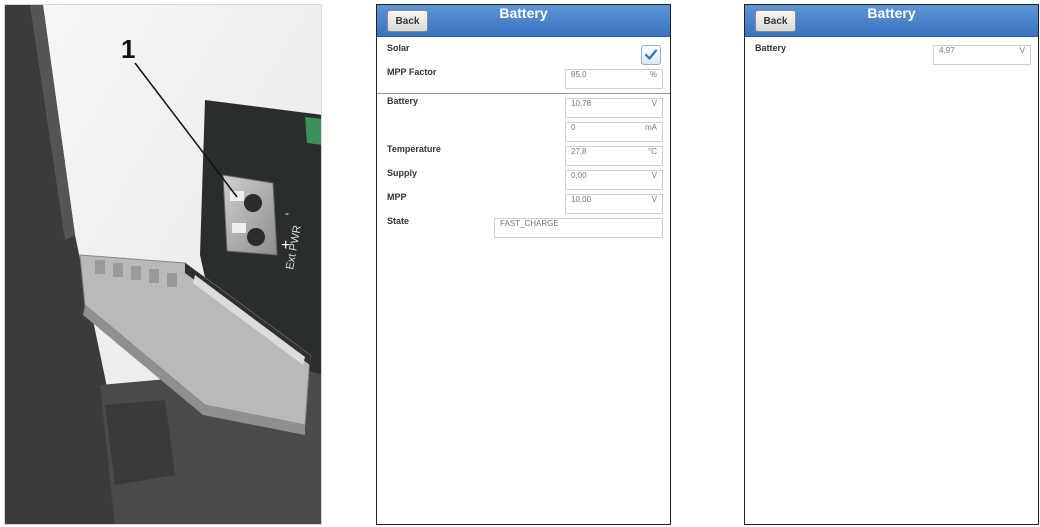 Image resolution: width=1040 pixels, height=527 pixels. Describe the element at coordinates (529, 223) in the screenshot. I see `state-value: FAST_CHARGE` at that location.